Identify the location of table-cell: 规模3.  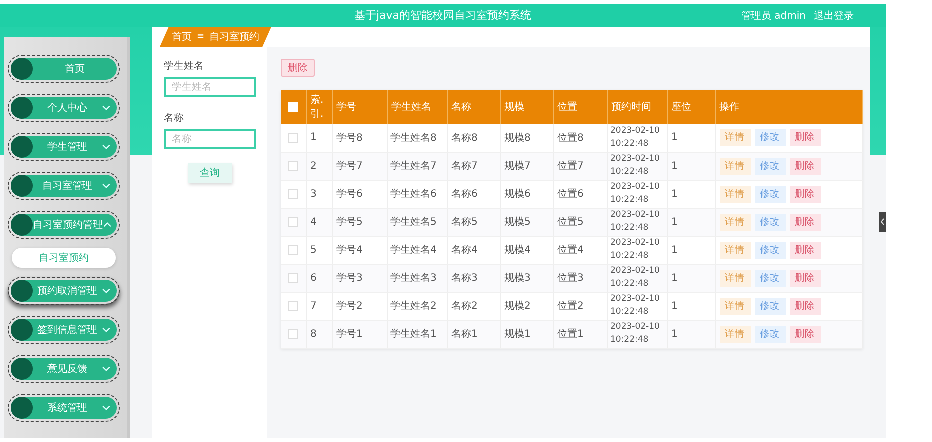
(526, 278).